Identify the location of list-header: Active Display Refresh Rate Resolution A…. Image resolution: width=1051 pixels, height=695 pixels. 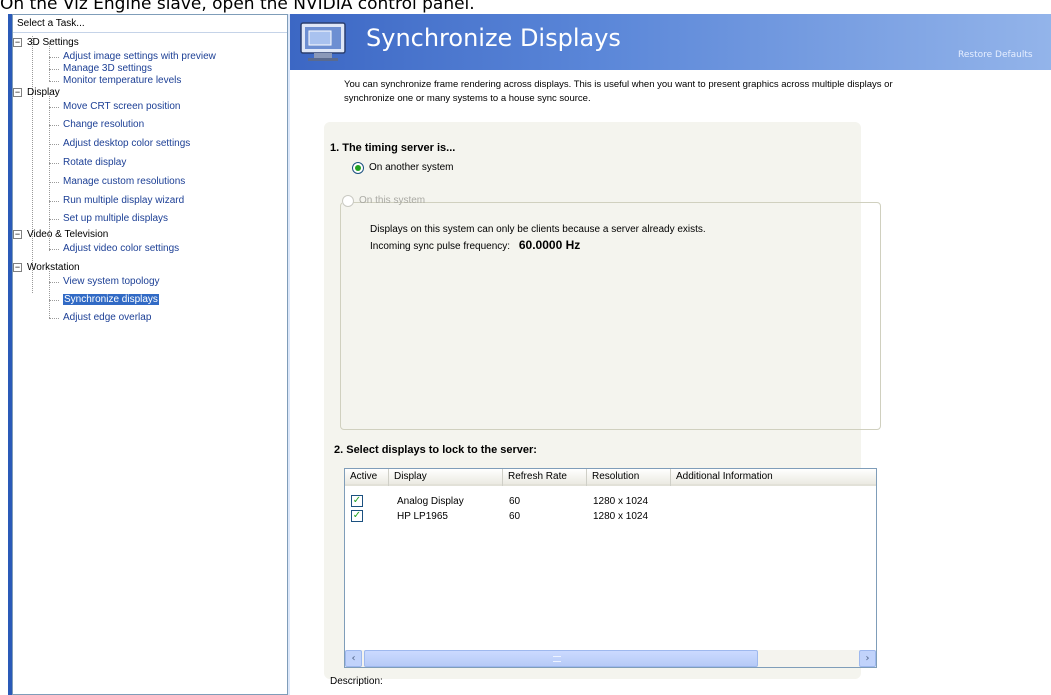
(610, 477).